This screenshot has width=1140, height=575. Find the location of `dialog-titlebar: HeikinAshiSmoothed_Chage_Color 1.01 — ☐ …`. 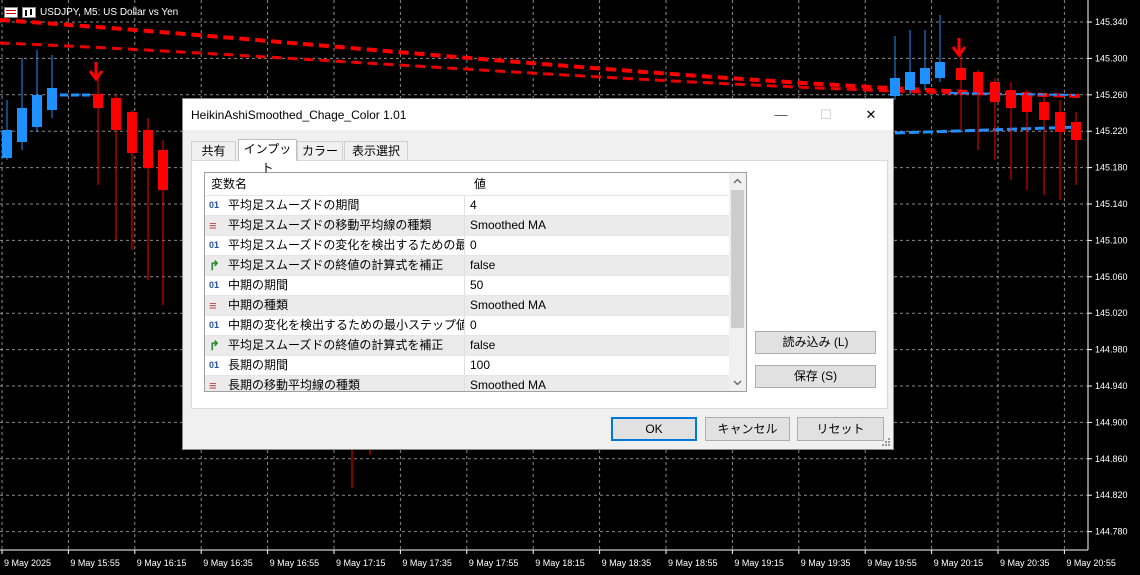

dialog-titlebar: HeikinAshiSmoothed_Chage_Color 1.01 — ☐ … is located at coordinates (538, 114).